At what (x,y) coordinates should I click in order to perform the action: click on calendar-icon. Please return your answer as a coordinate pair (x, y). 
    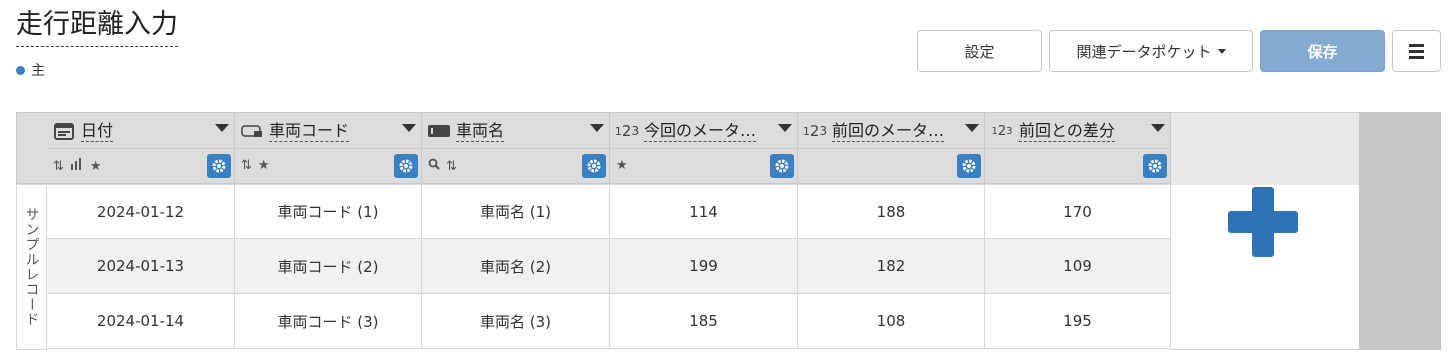
    Looking at the image, I should click on (64, 131).